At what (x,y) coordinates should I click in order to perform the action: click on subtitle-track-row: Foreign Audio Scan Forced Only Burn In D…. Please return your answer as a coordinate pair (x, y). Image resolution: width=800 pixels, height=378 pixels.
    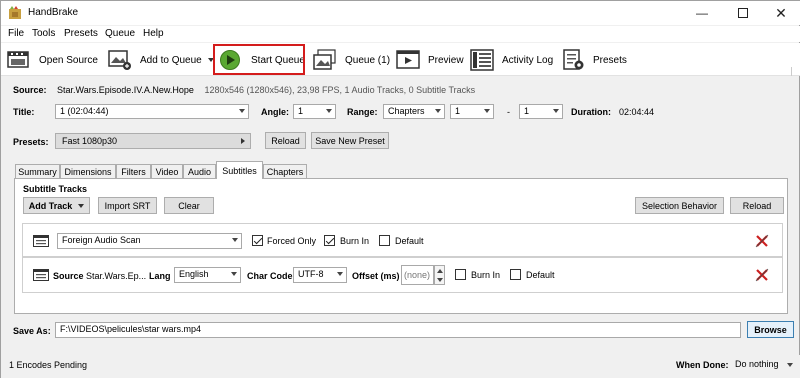
    Looking at the image, I should click on (402, 240).